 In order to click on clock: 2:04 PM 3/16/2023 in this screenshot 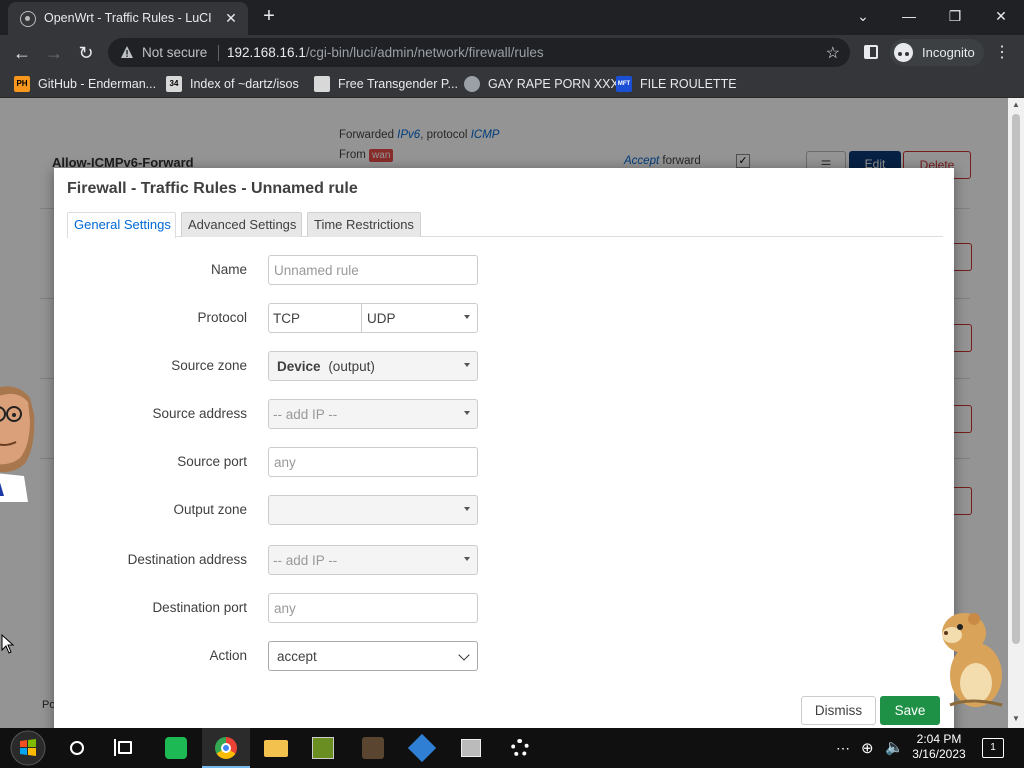, I will do `click(939, 747)`.